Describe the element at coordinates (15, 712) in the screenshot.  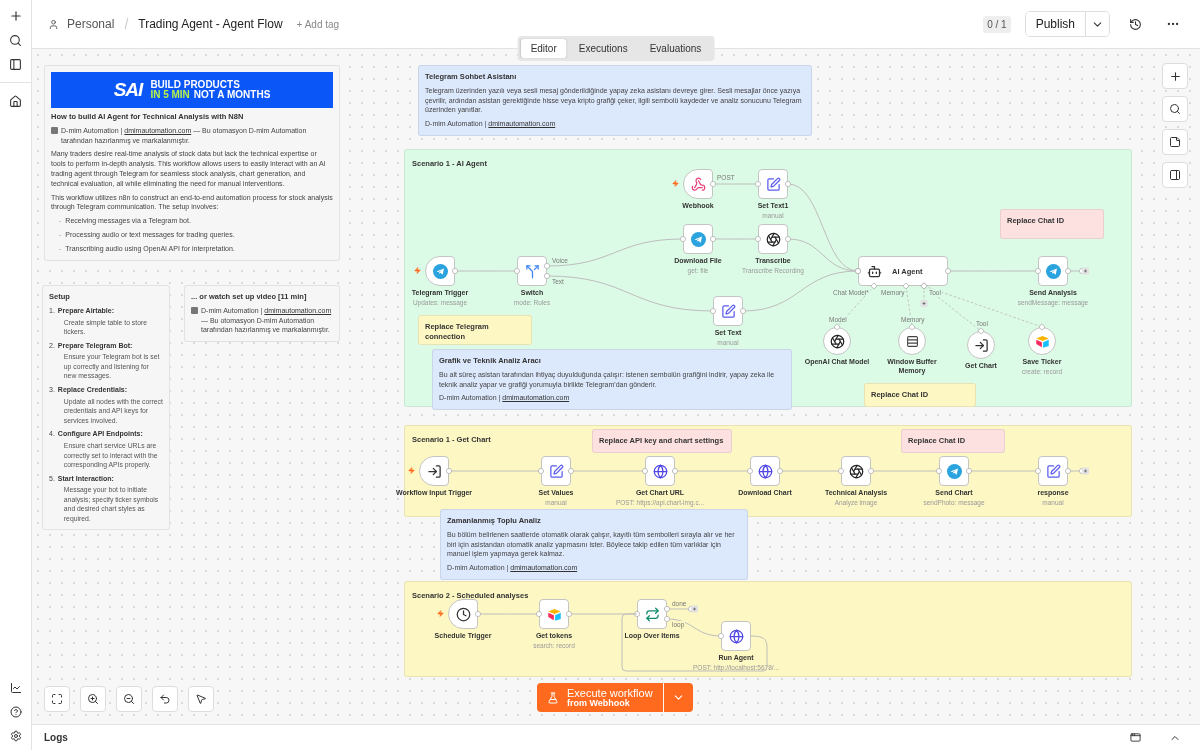
I see `help-icon` at that location.